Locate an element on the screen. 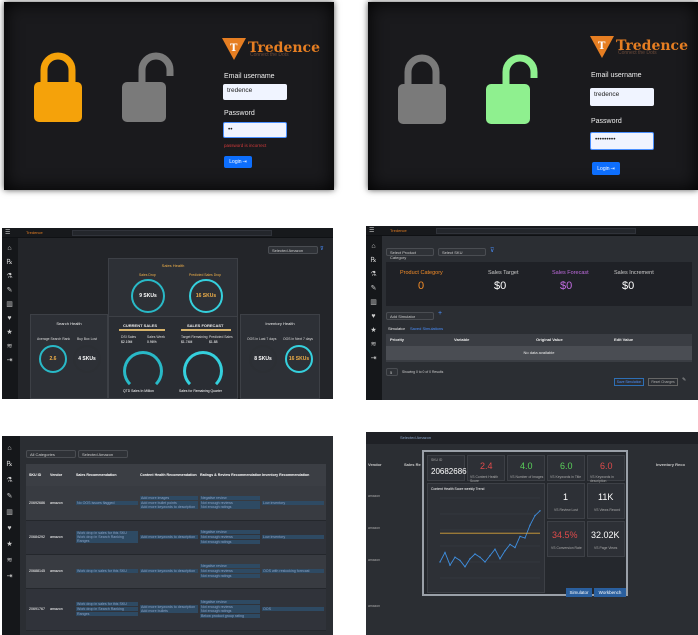 This screenshot has height=635, width=698. vendor-row-3: amazon is located at coordinates (374, 560).